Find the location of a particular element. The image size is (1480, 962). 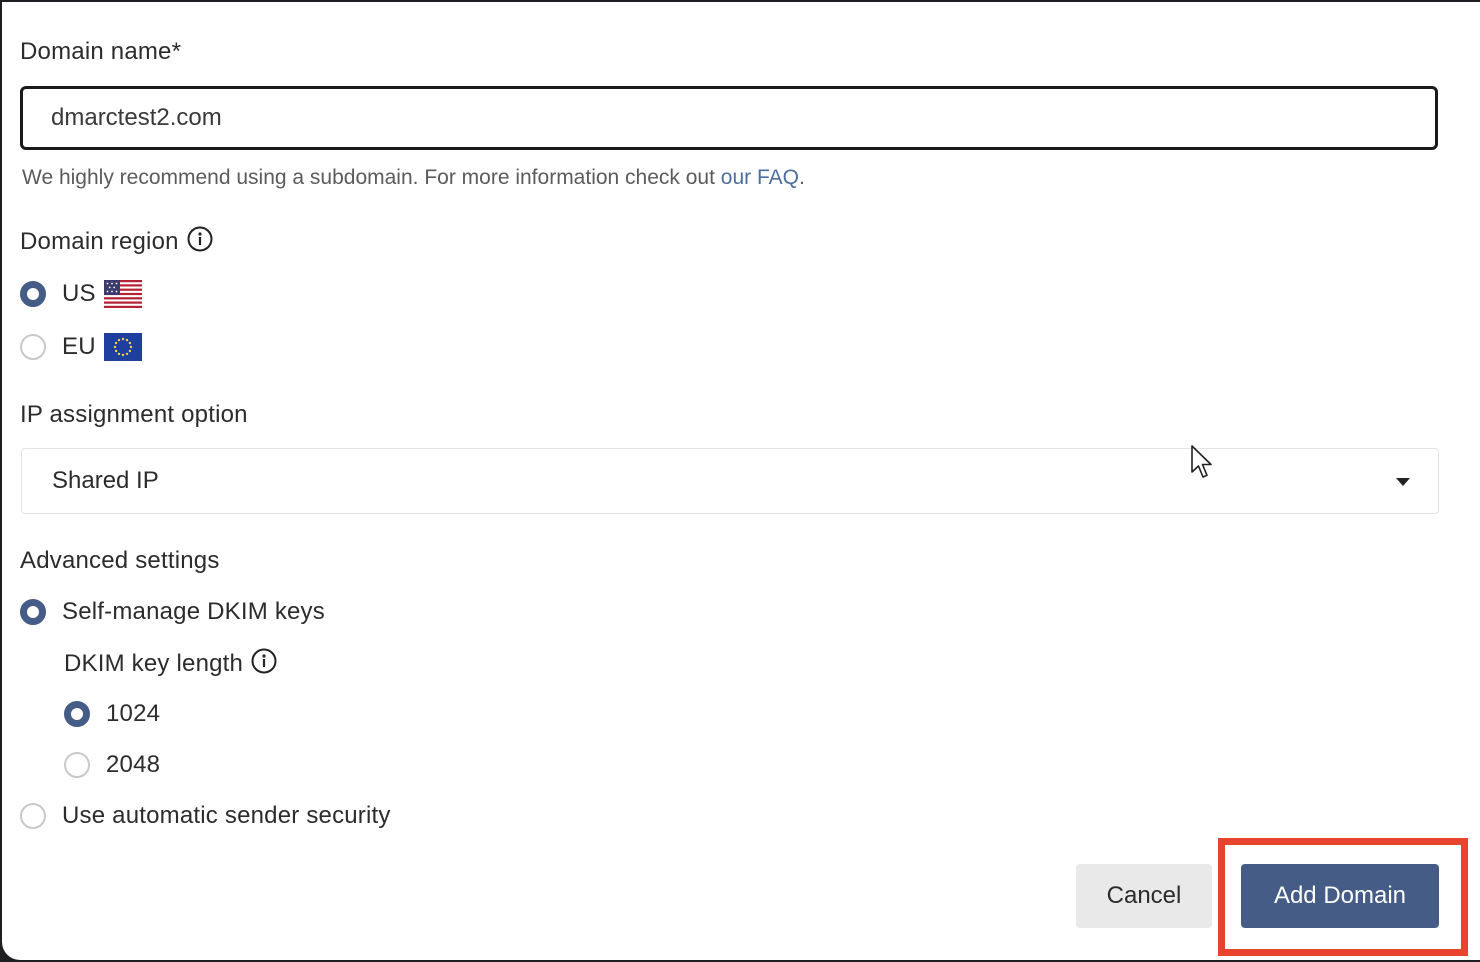

region-option-eu: EU is located at coordinates (81, 347).